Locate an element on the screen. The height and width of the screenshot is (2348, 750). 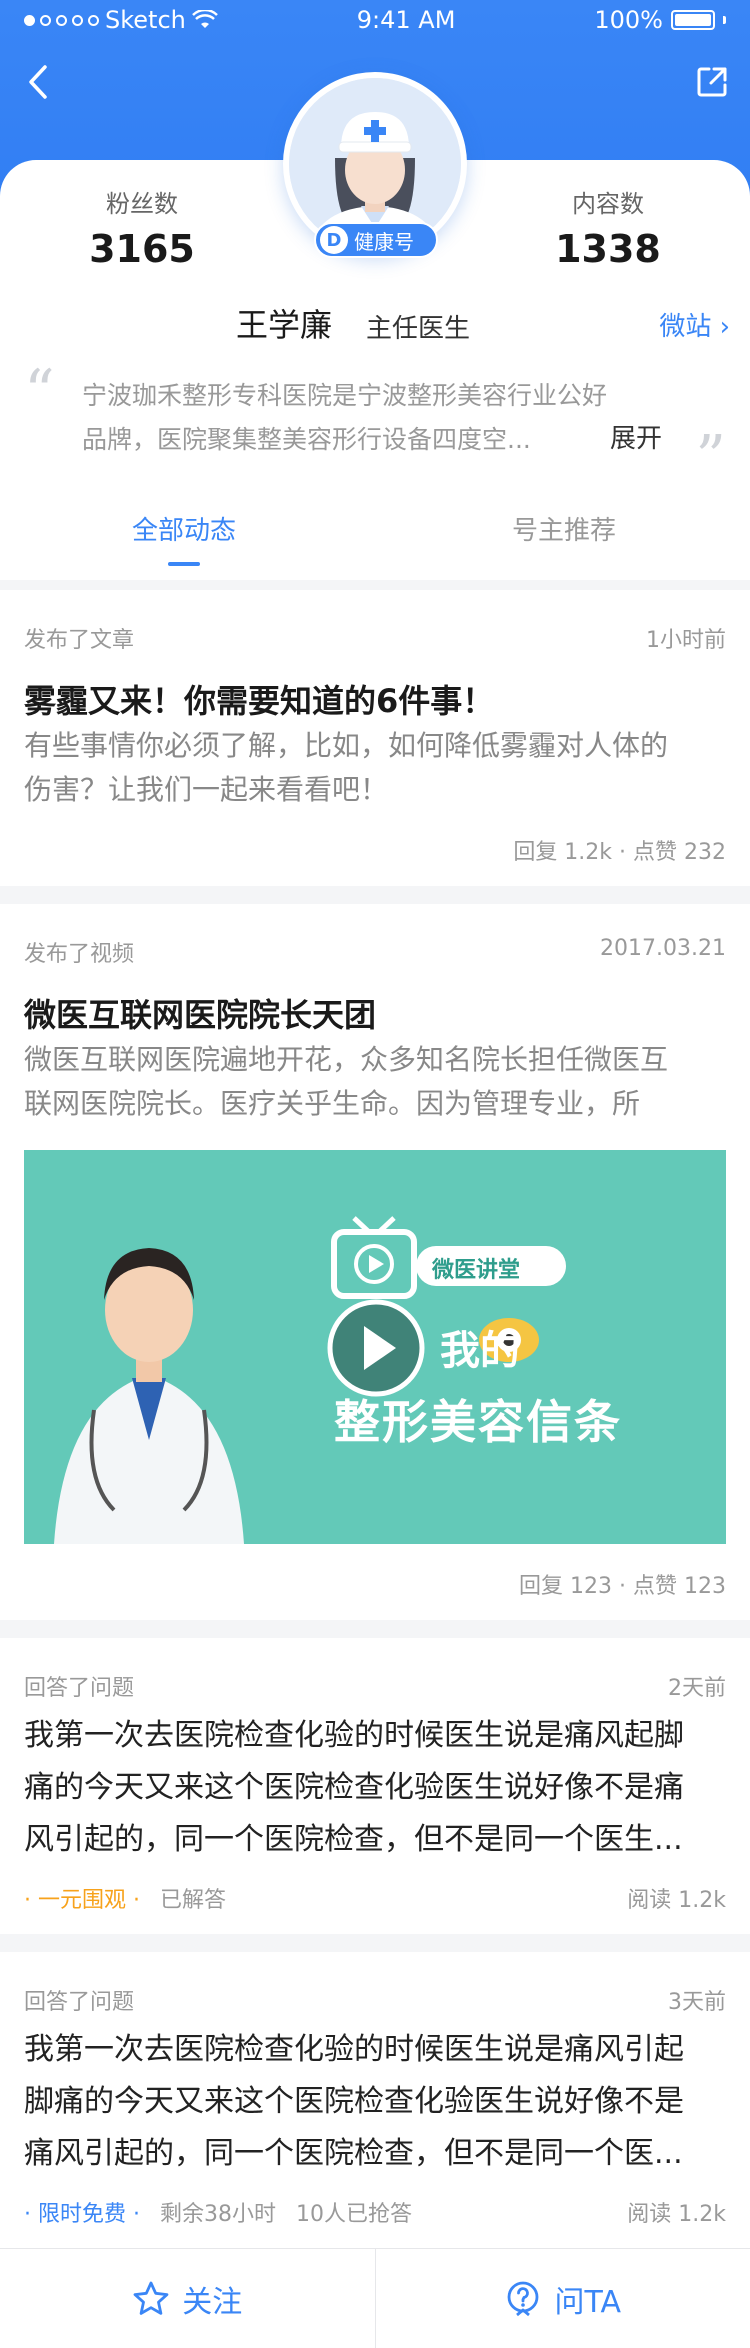
badge-letter: D is located at coordinates (334, 240).